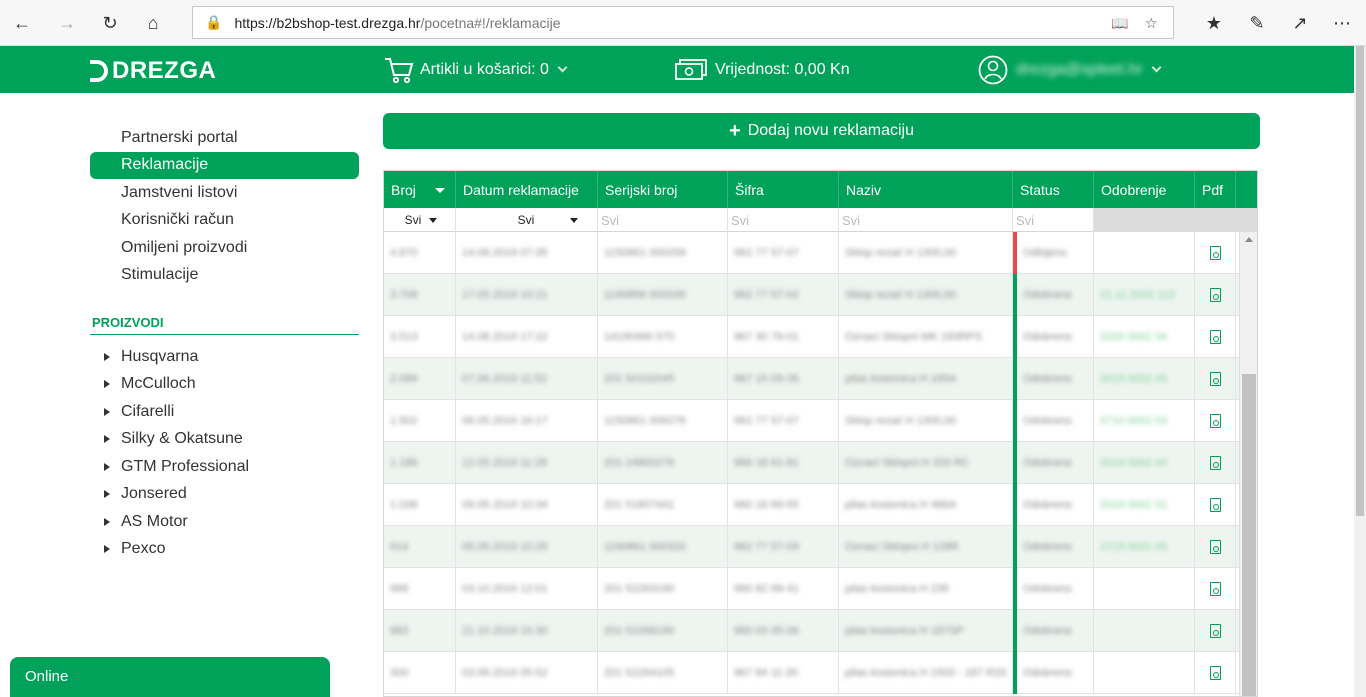 This screenshot has width=1366, height=697. I want to click on cell-datum: 03.10.2019 12:01, so click(527, 589).